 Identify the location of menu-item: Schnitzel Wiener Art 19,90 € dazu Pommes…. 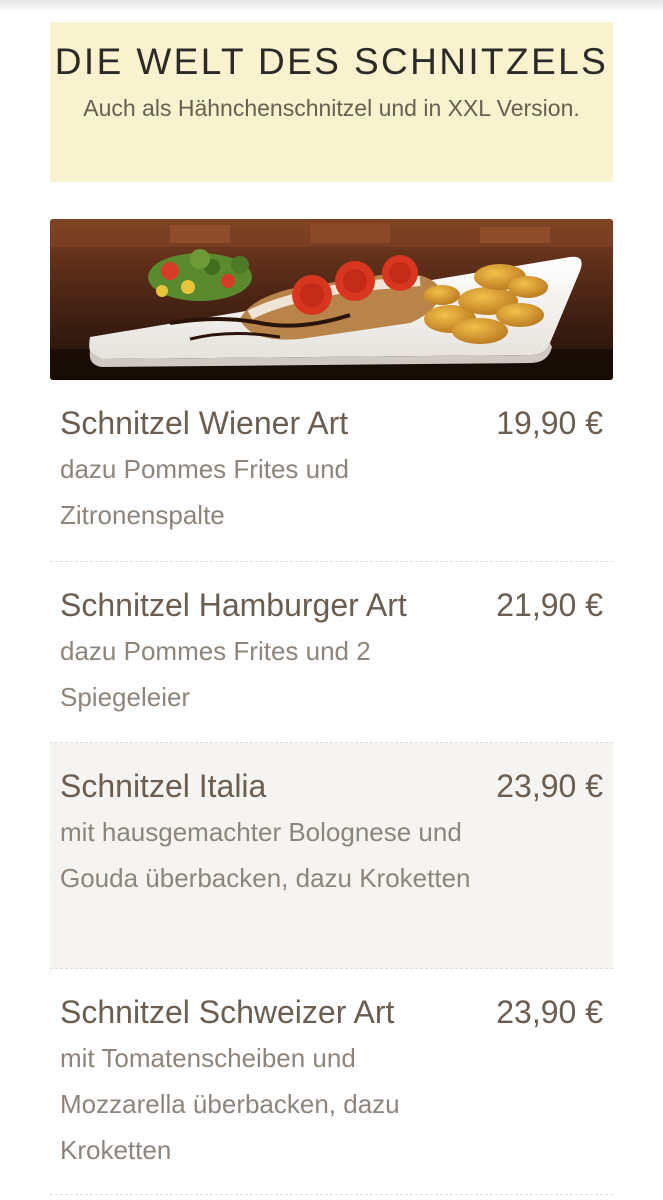
(331, 471).